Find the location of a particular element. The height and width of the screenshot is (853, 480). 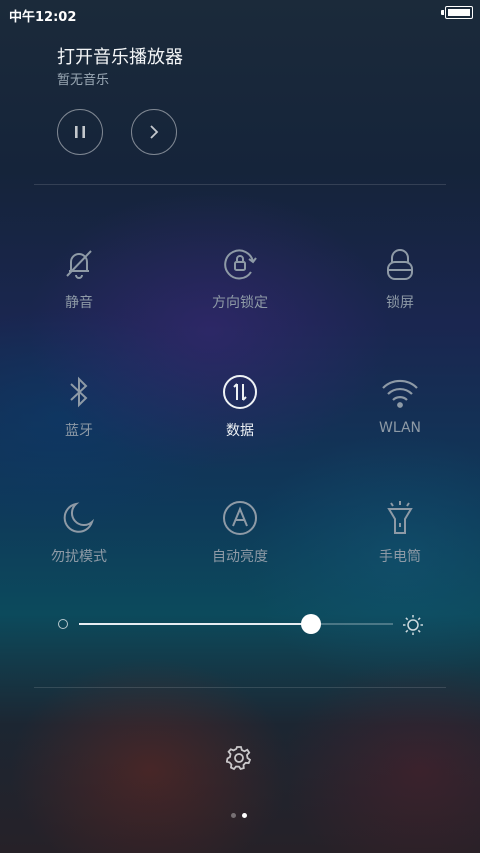

mobile-data-icon is located at coordinates (240, 392).